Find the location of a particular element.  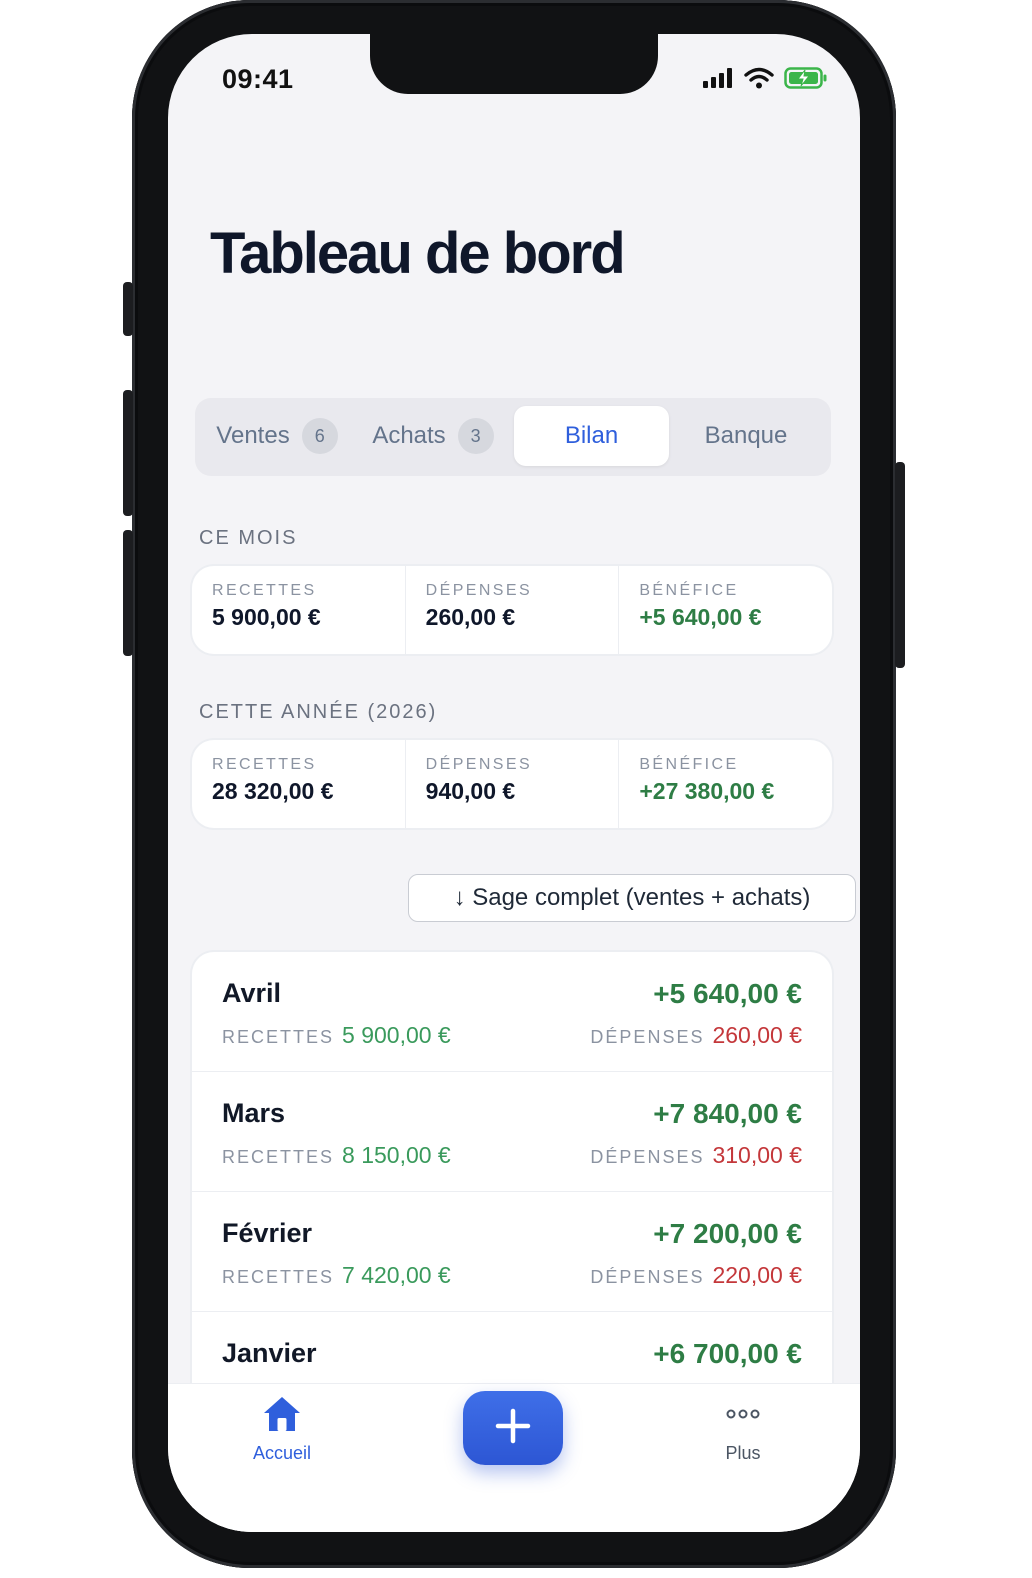

month-expense: DÉPENSES 220,00 € is located at coordinates (696, 1275).